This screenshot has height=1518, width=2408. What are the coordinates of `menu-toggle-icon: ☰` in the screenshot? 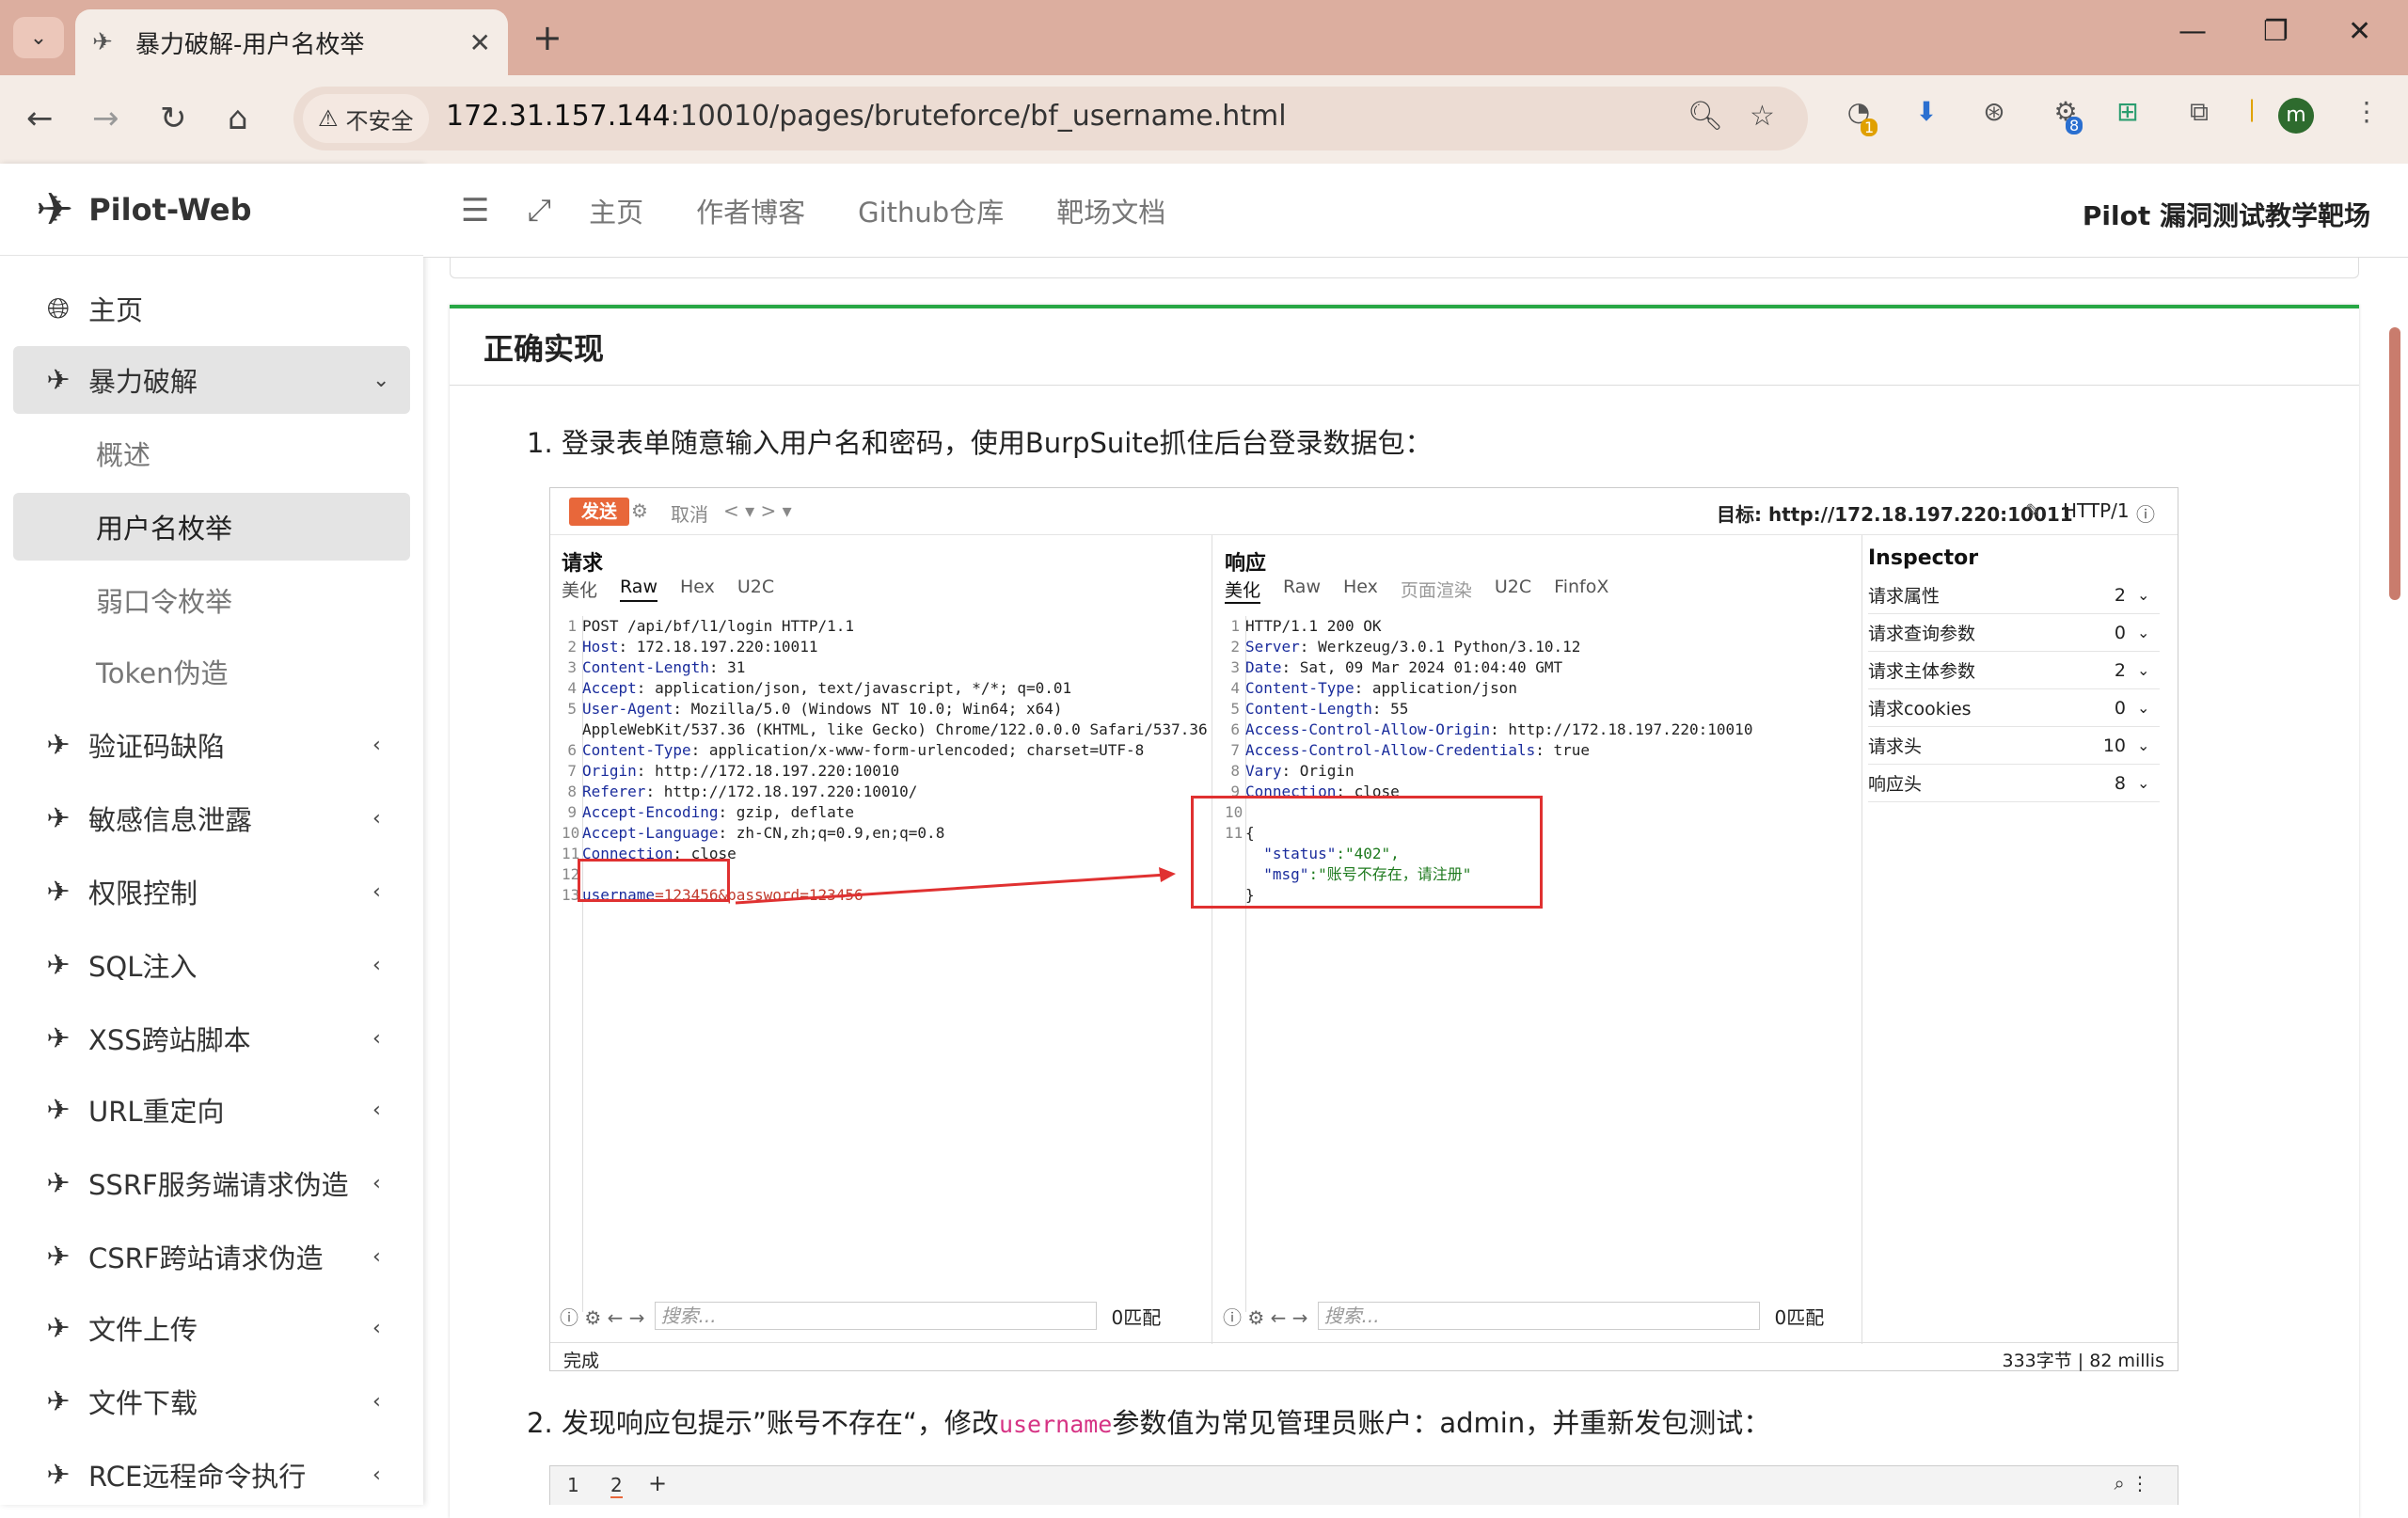 It's located at (475, 211).